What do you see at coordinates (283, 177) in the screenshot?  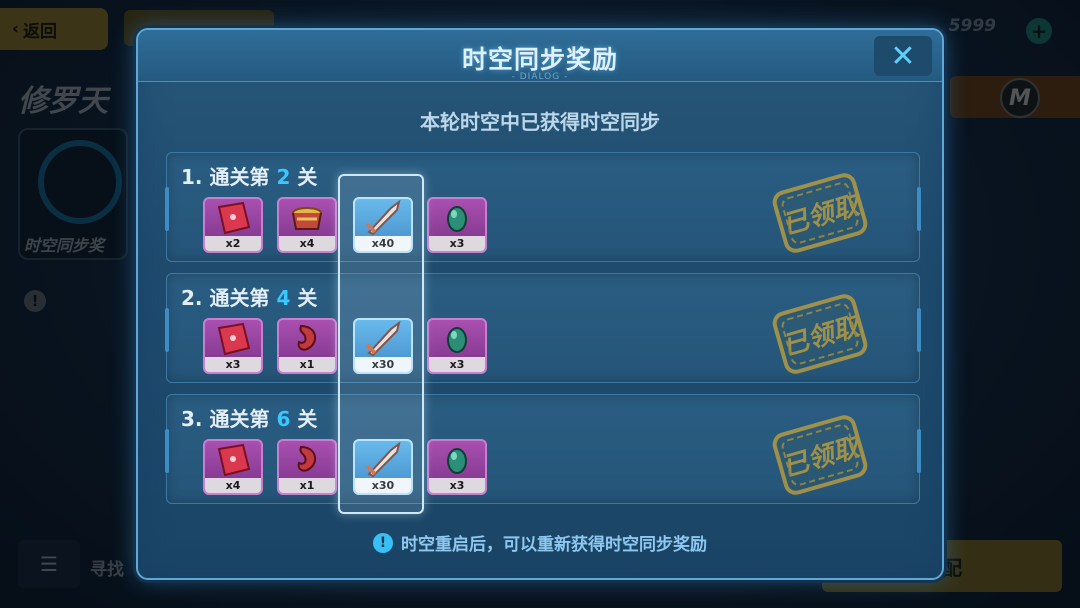 I see `milestone-stage: 2` at bounding box center [283, 177].